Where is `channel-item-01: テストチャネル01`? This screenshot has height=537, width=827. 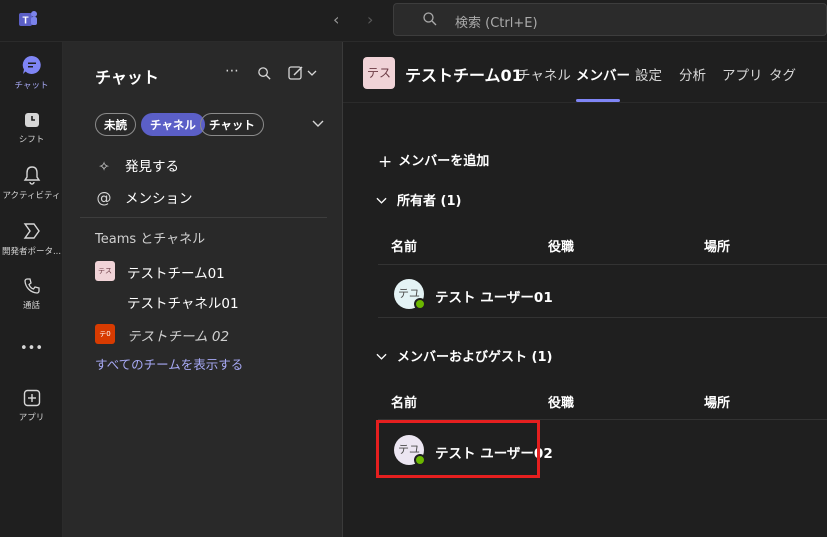
channel-item-01: テストチャネル01 is located at coordinates (183, 302).